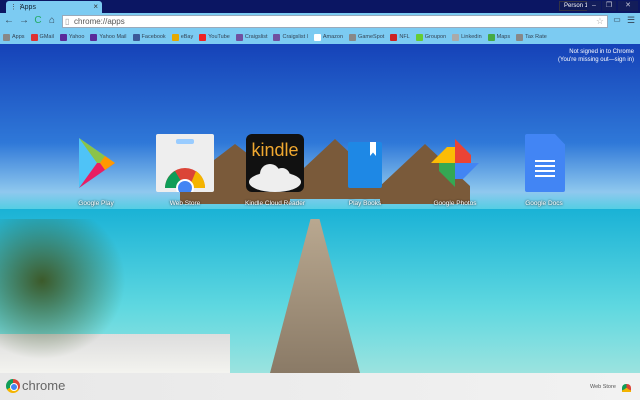  I want to click on title-bar: ⋮⋮ Apps × Person 1 – ❐ ✕, so click(320, 6).